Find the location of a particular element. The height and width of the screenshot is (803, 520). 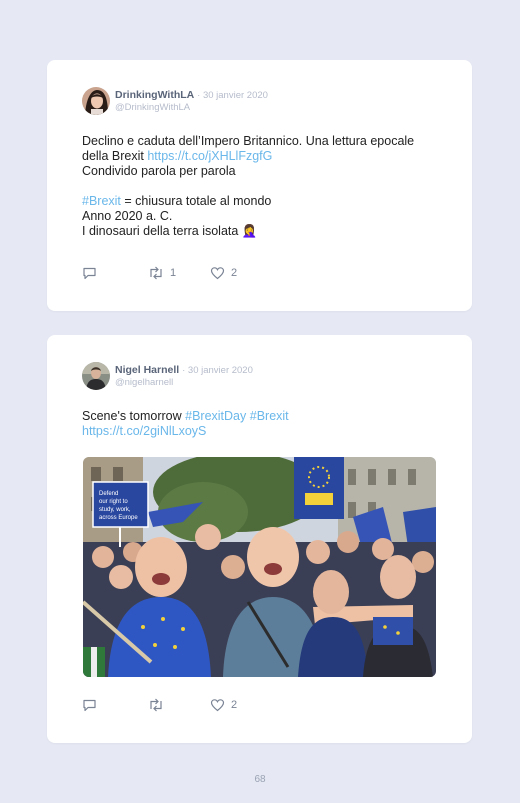

tweet-actions: 2 is located at coordinates (159, 705).